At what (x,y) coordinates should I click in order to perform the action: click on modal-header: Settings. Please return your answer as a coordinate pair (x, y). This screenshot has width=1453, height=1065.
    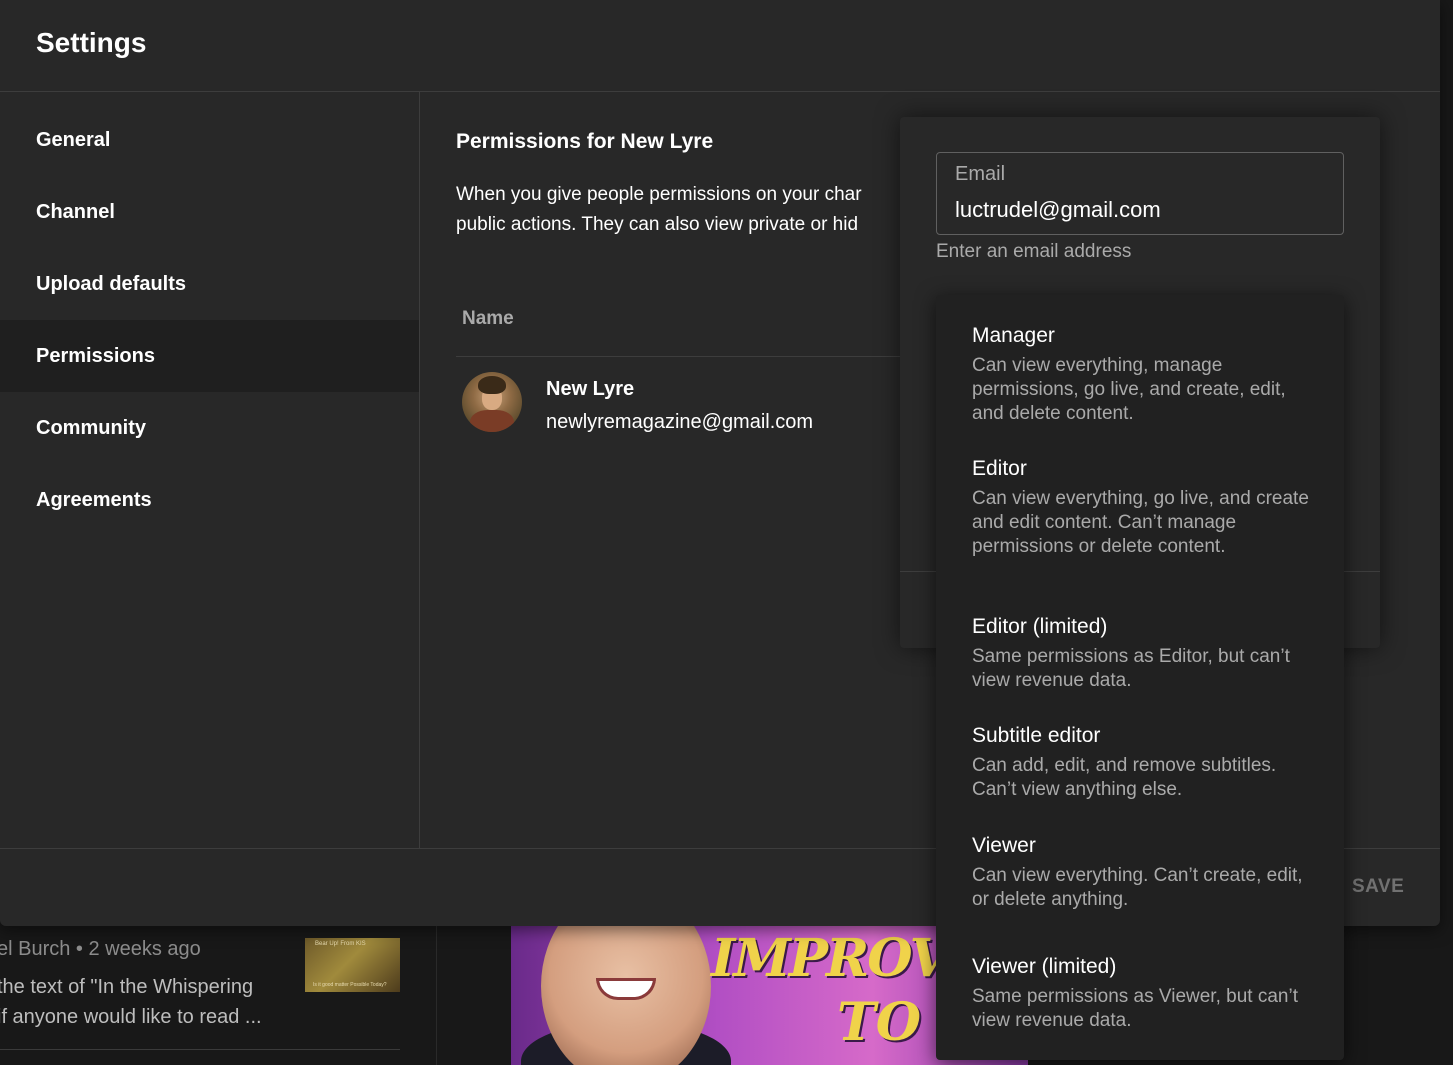
    Looking at the image, I should click on (720, 46).